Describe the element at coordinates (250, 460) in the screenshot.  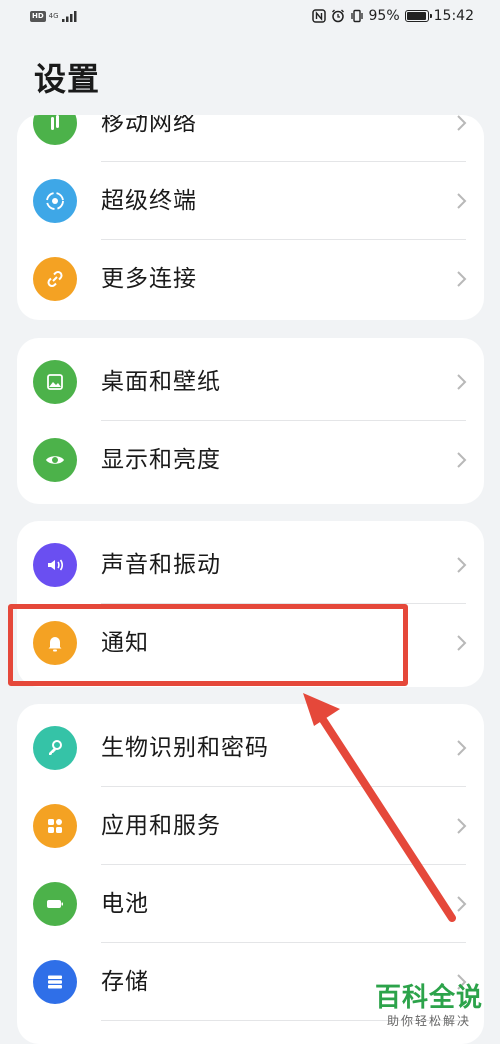
I see `settings-item-display-brightness: 显示和亮度` at that location.